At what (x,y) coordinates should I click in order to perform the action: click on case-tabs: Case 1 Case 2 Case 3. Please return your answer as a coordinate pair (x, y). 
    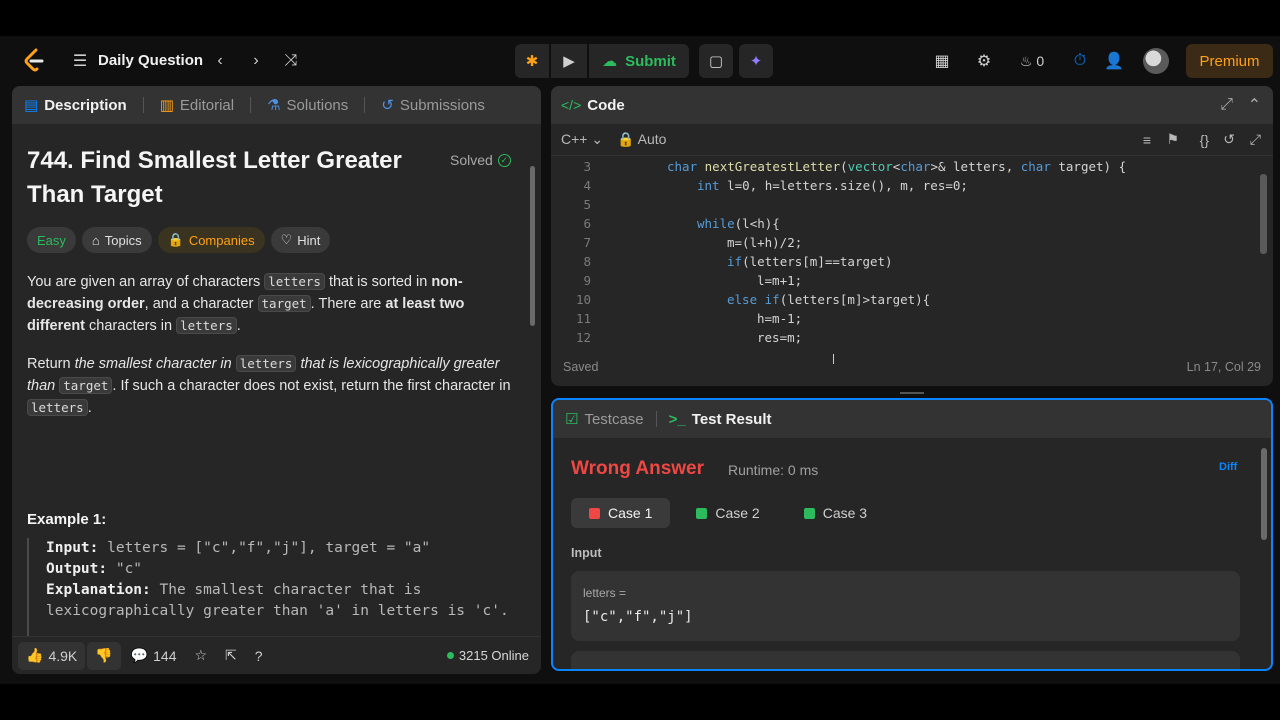
    Looking at the image, I should click on (728, 513).